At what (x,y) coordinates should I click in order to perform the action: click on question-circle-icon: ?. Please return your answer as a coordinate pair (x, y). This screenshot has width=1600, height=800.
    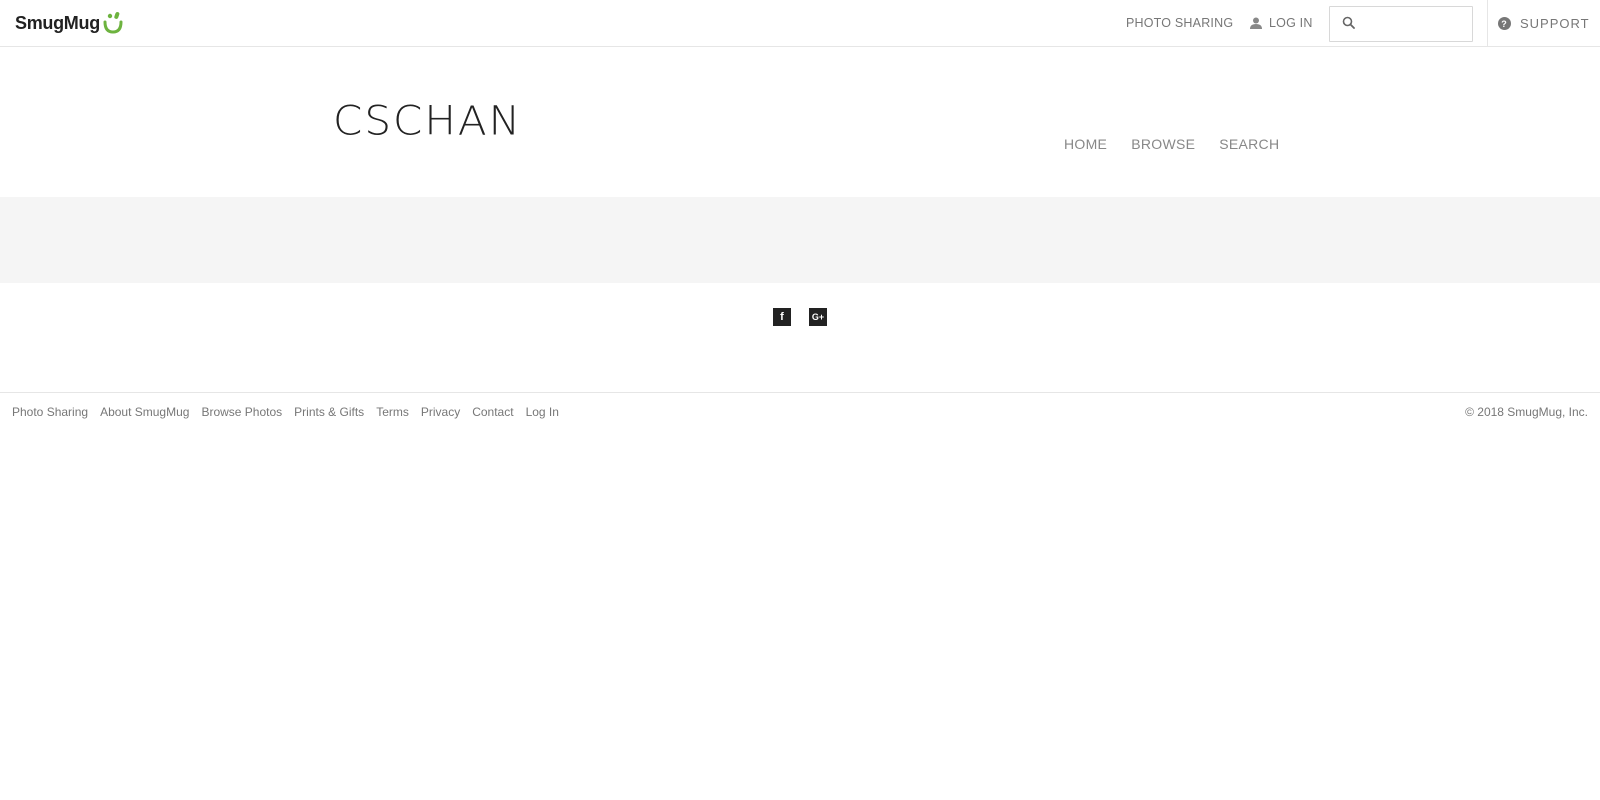
    Looking at the image, I should click on (1504, 23).